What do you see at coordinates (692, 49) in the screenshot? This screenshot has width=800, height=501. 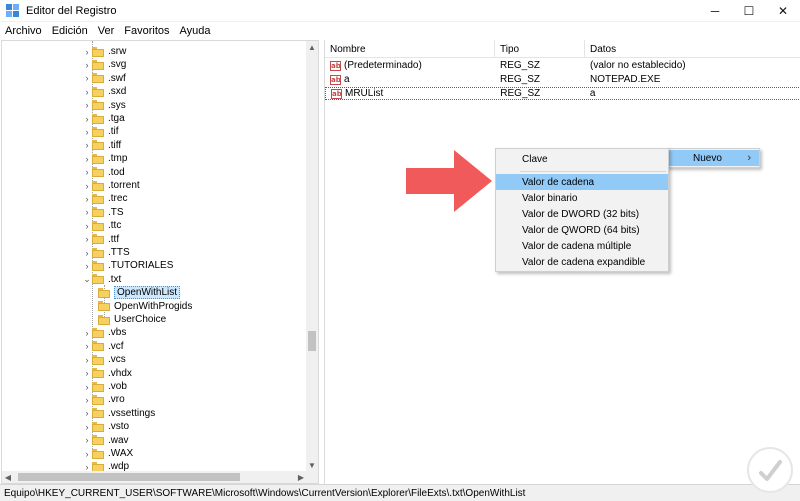 I see `column-header-datos: Datos` at bounding box center [692, 49].